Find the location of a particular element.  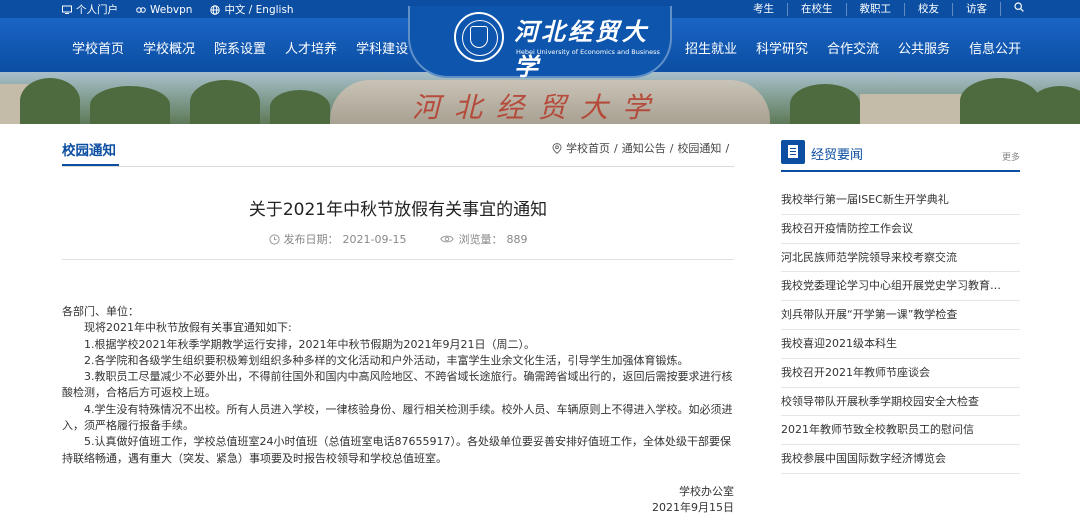

nav-item-departments: 院系设置 is located at coordinates (240, 47).